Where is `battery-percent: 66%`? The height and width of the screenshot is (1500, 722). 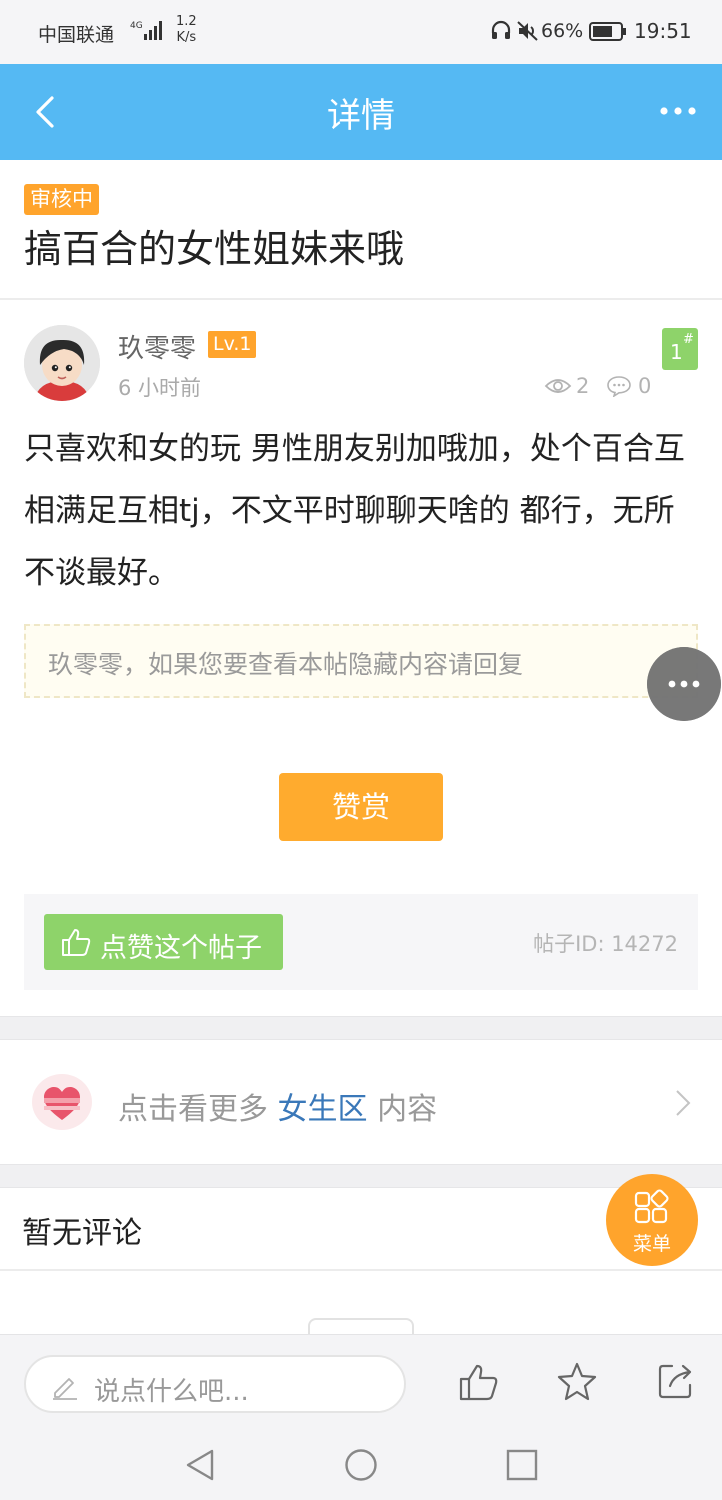 battery-percent: 66% is located at coordinates (562, 31).